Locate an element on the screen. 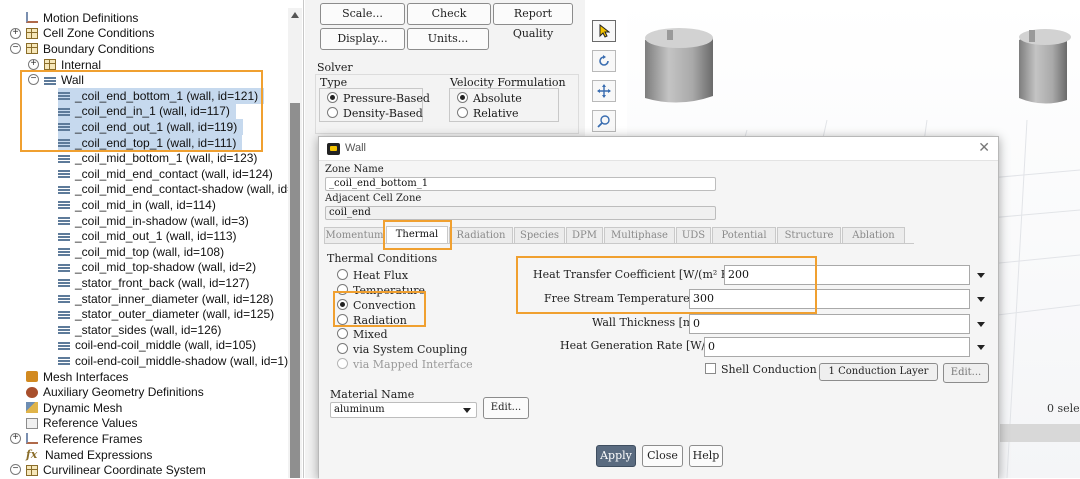 Image resolution: width=1080 pixels, height=479 pixels. dialog-title-bar: Wall ✕ is located at coordinates (658, 149).